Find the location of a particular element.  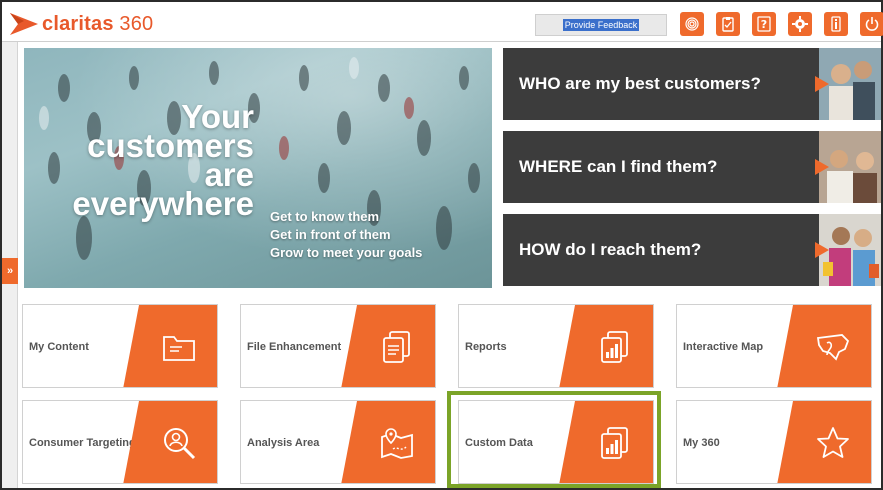

info-icon is located at coordinates (836, 24).